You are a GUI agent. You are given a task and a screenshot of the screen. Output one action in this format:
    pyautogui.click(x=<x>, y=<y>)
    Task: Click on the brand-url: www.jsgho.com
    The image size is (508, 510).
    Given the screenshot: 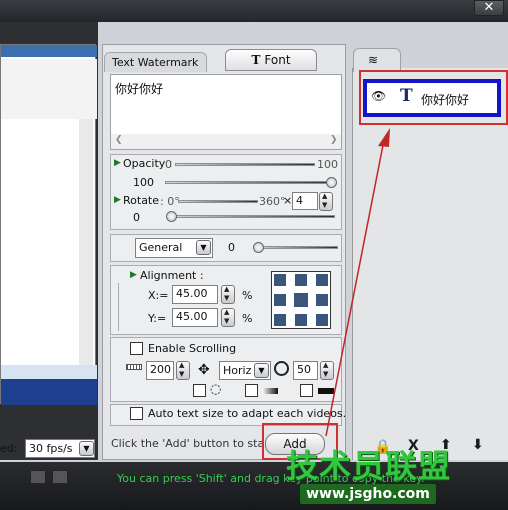 What is the action you would take?
    pyautogui.click(x=368, y=494)
    